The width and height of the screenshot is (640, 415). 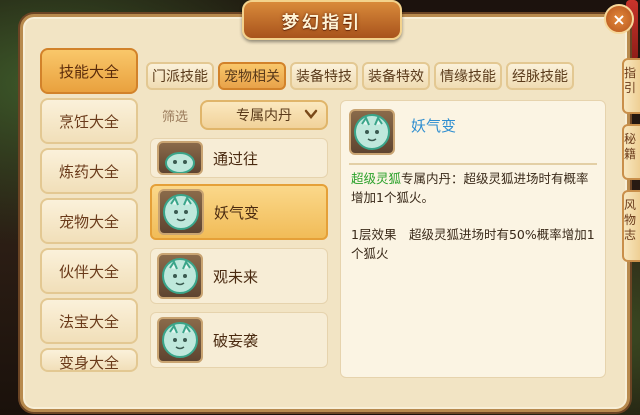 What do you see at coordinates (631, 86) in the screenshot?
I see `side-tab-guide: 指引` at bounding box center [631, 86].